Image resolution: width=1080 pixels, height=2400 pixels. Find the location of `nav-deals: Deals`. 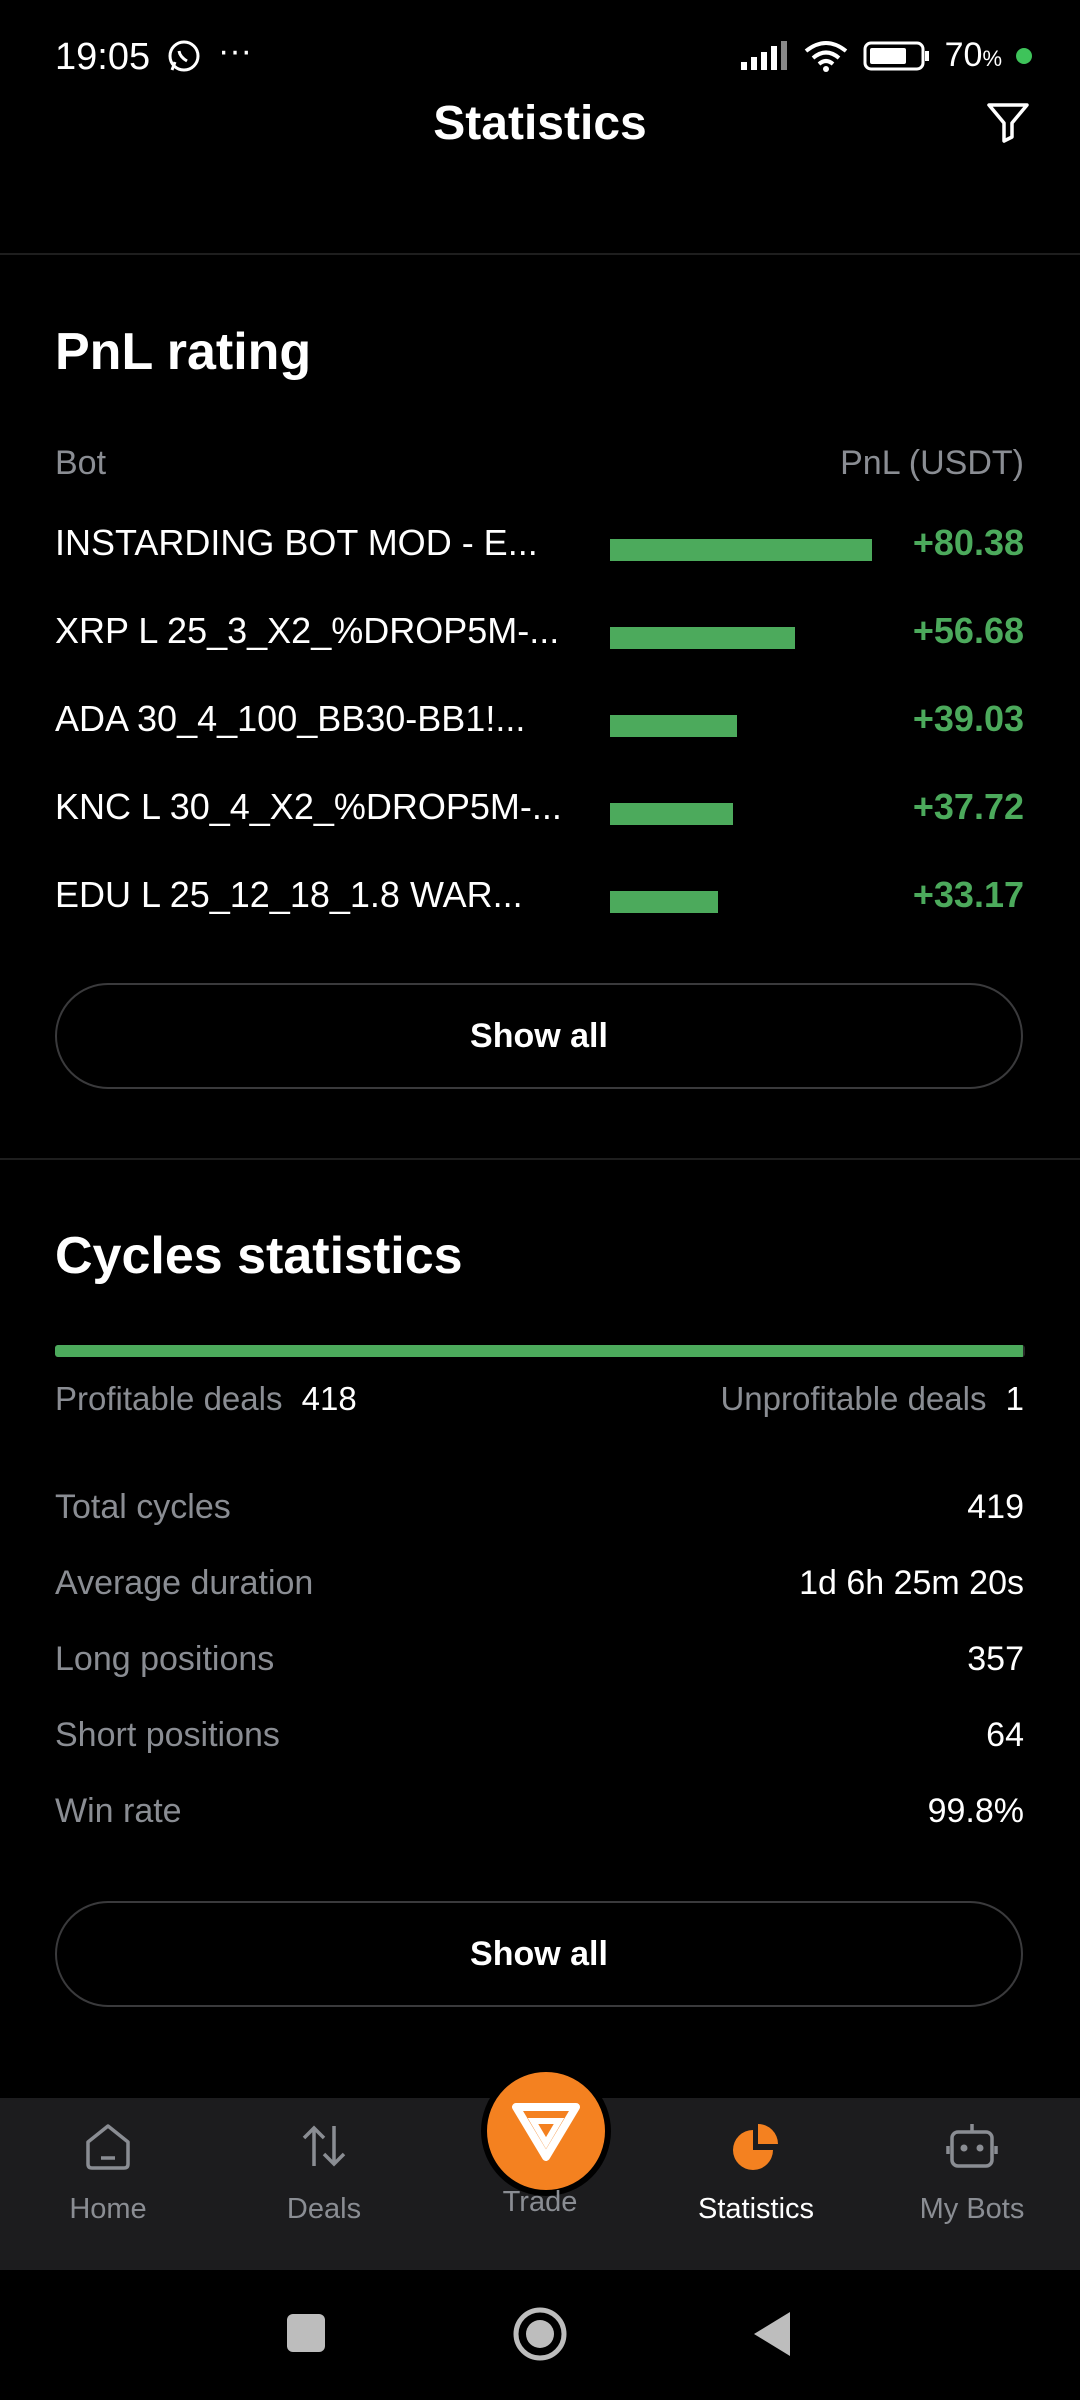

nav-deals: Deals is located at coordinates (324, 2172).